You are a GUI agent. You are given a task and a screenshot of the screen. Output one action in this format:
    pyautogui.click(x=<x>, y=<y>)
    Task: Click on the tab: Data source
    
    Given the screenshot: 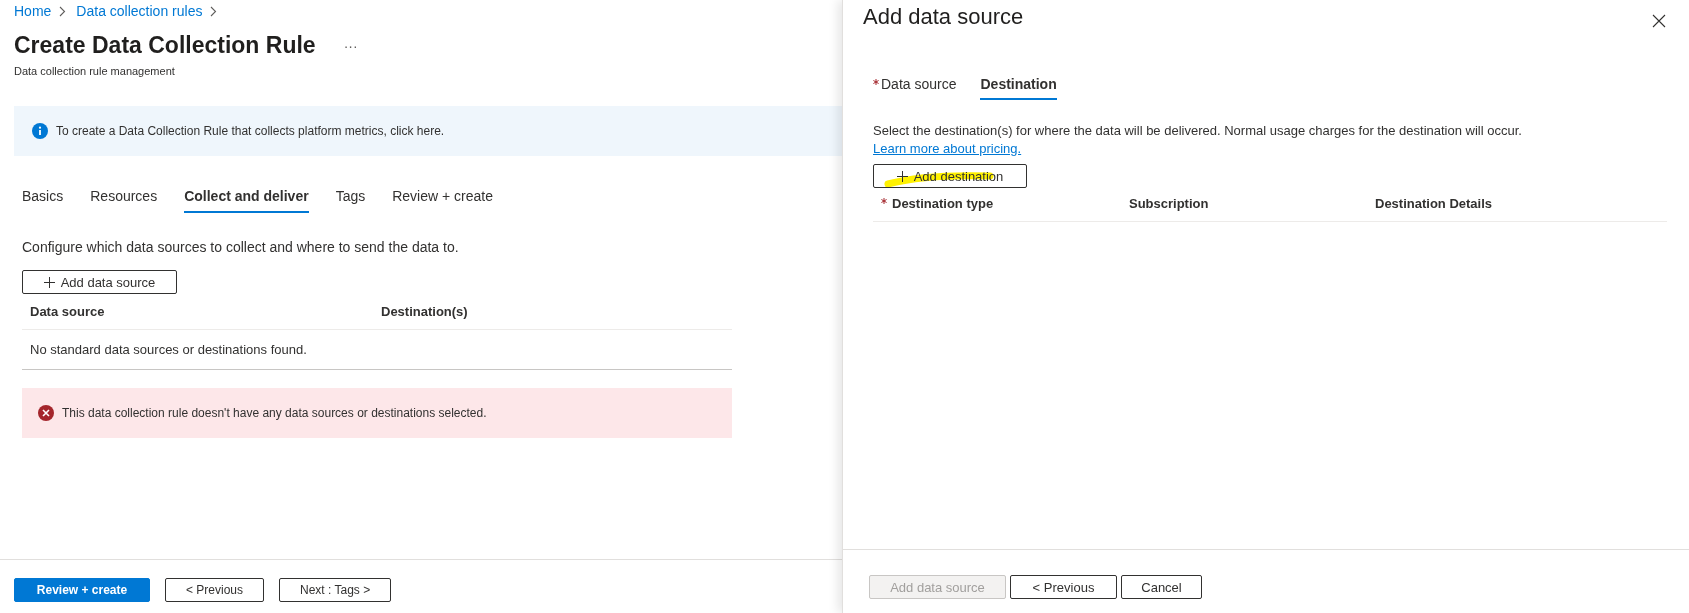 What is the action you would take?
    pyautogui.click(x=915, y=88)
    